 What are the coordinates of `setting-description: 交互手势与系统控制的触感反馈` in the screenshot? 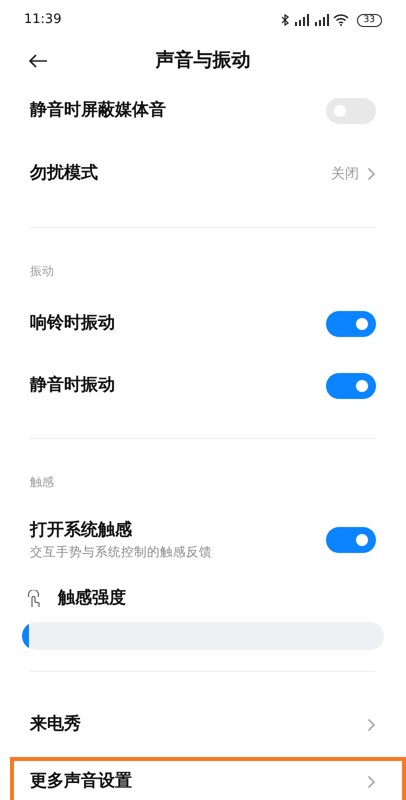 It's located at (121, 552).